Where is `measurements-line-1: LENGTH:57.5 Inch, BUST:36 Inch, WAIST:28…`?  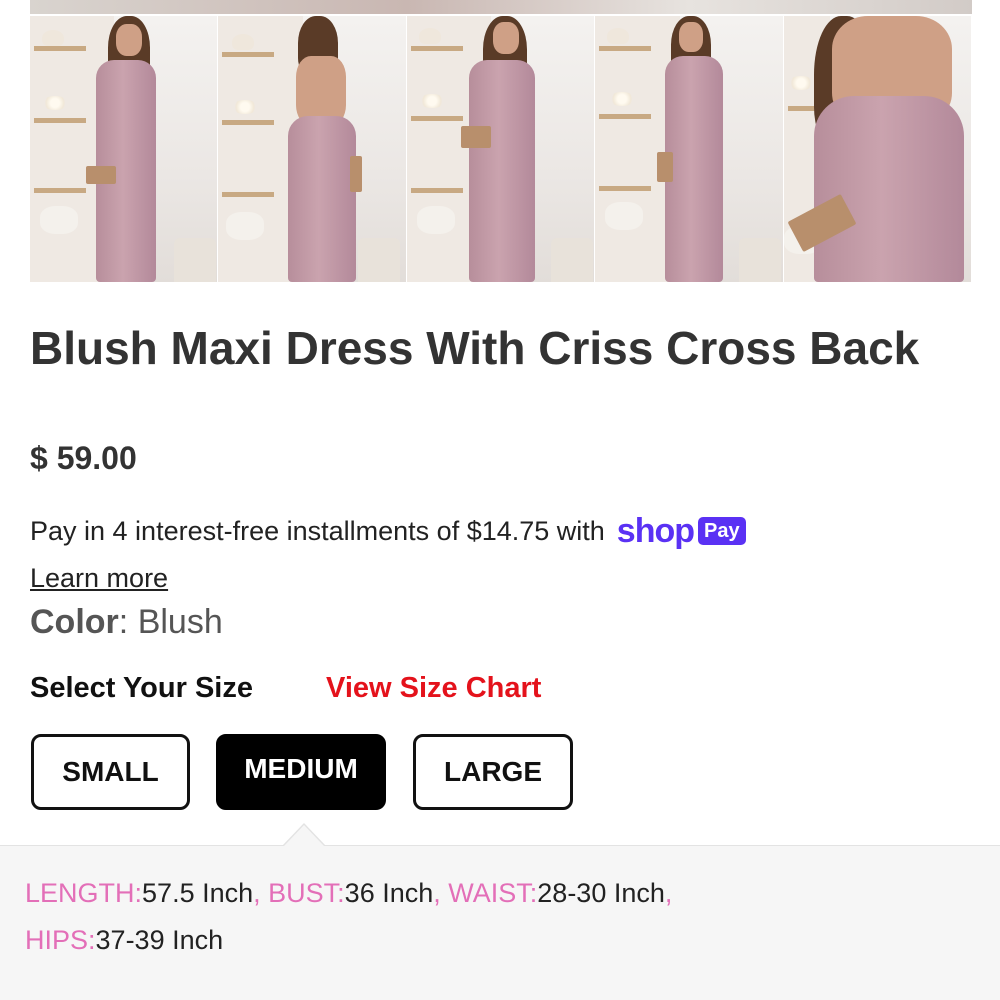
measurements-line-1: LENGTH:57.5 Inch, BUST:36 Inch, WAIST:28… is located at coordinates (348, 893).